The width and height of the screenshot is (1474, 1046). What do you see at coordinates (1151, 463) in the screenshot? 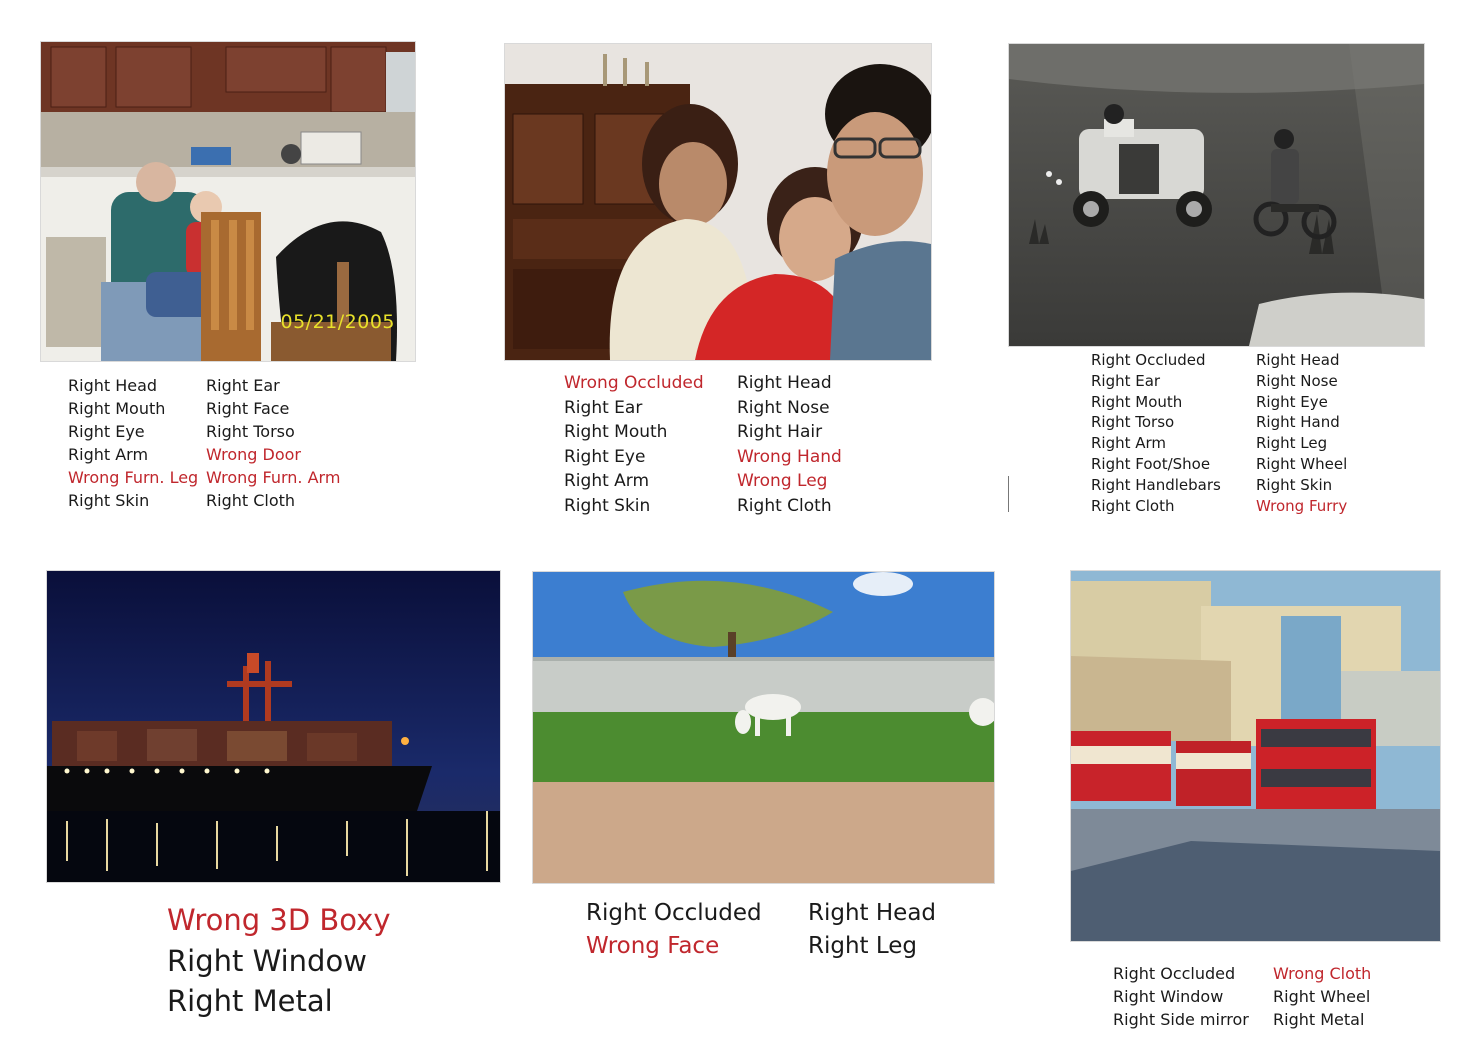
I see `label-item: Right Foot/Shoe` at bounding box center [1151, 463].